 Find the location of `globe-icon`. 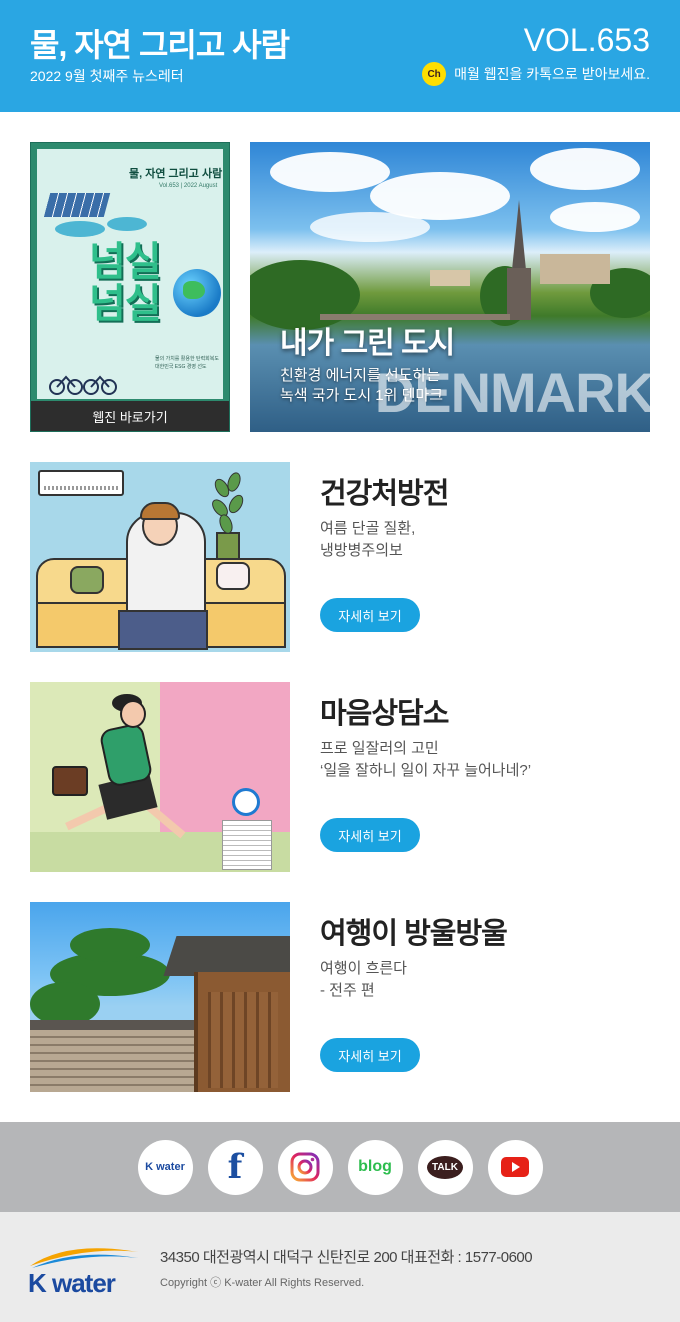

globe-icon is located at coordinates (197, 293).